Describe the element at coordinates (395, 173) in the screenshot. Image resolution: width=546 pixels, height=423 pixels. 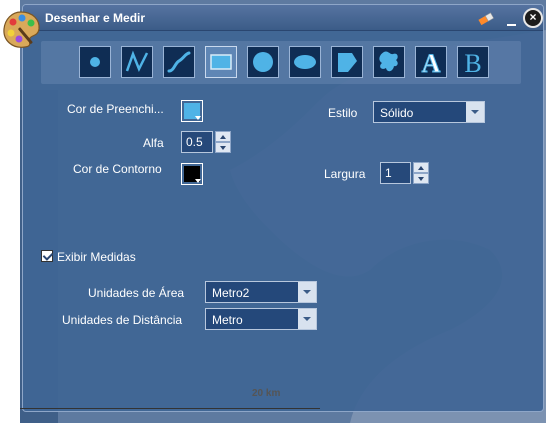
I see `width-input` at that location.